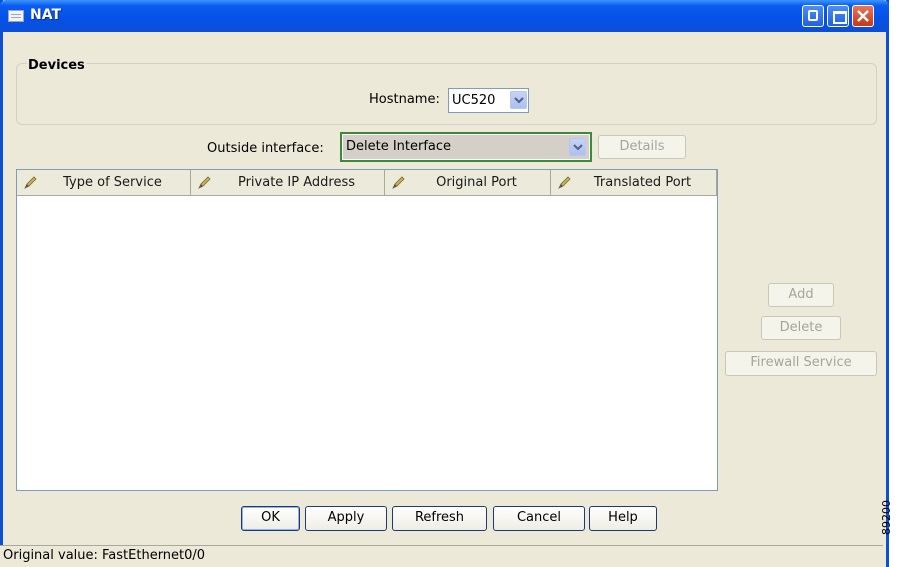 The width and height of the screenshot is (902, 567). What do you see at coordinates (399, 146) in the screenshot?
I see `outside-interface-value: Delete Interface` at bounding box center [399, 146].